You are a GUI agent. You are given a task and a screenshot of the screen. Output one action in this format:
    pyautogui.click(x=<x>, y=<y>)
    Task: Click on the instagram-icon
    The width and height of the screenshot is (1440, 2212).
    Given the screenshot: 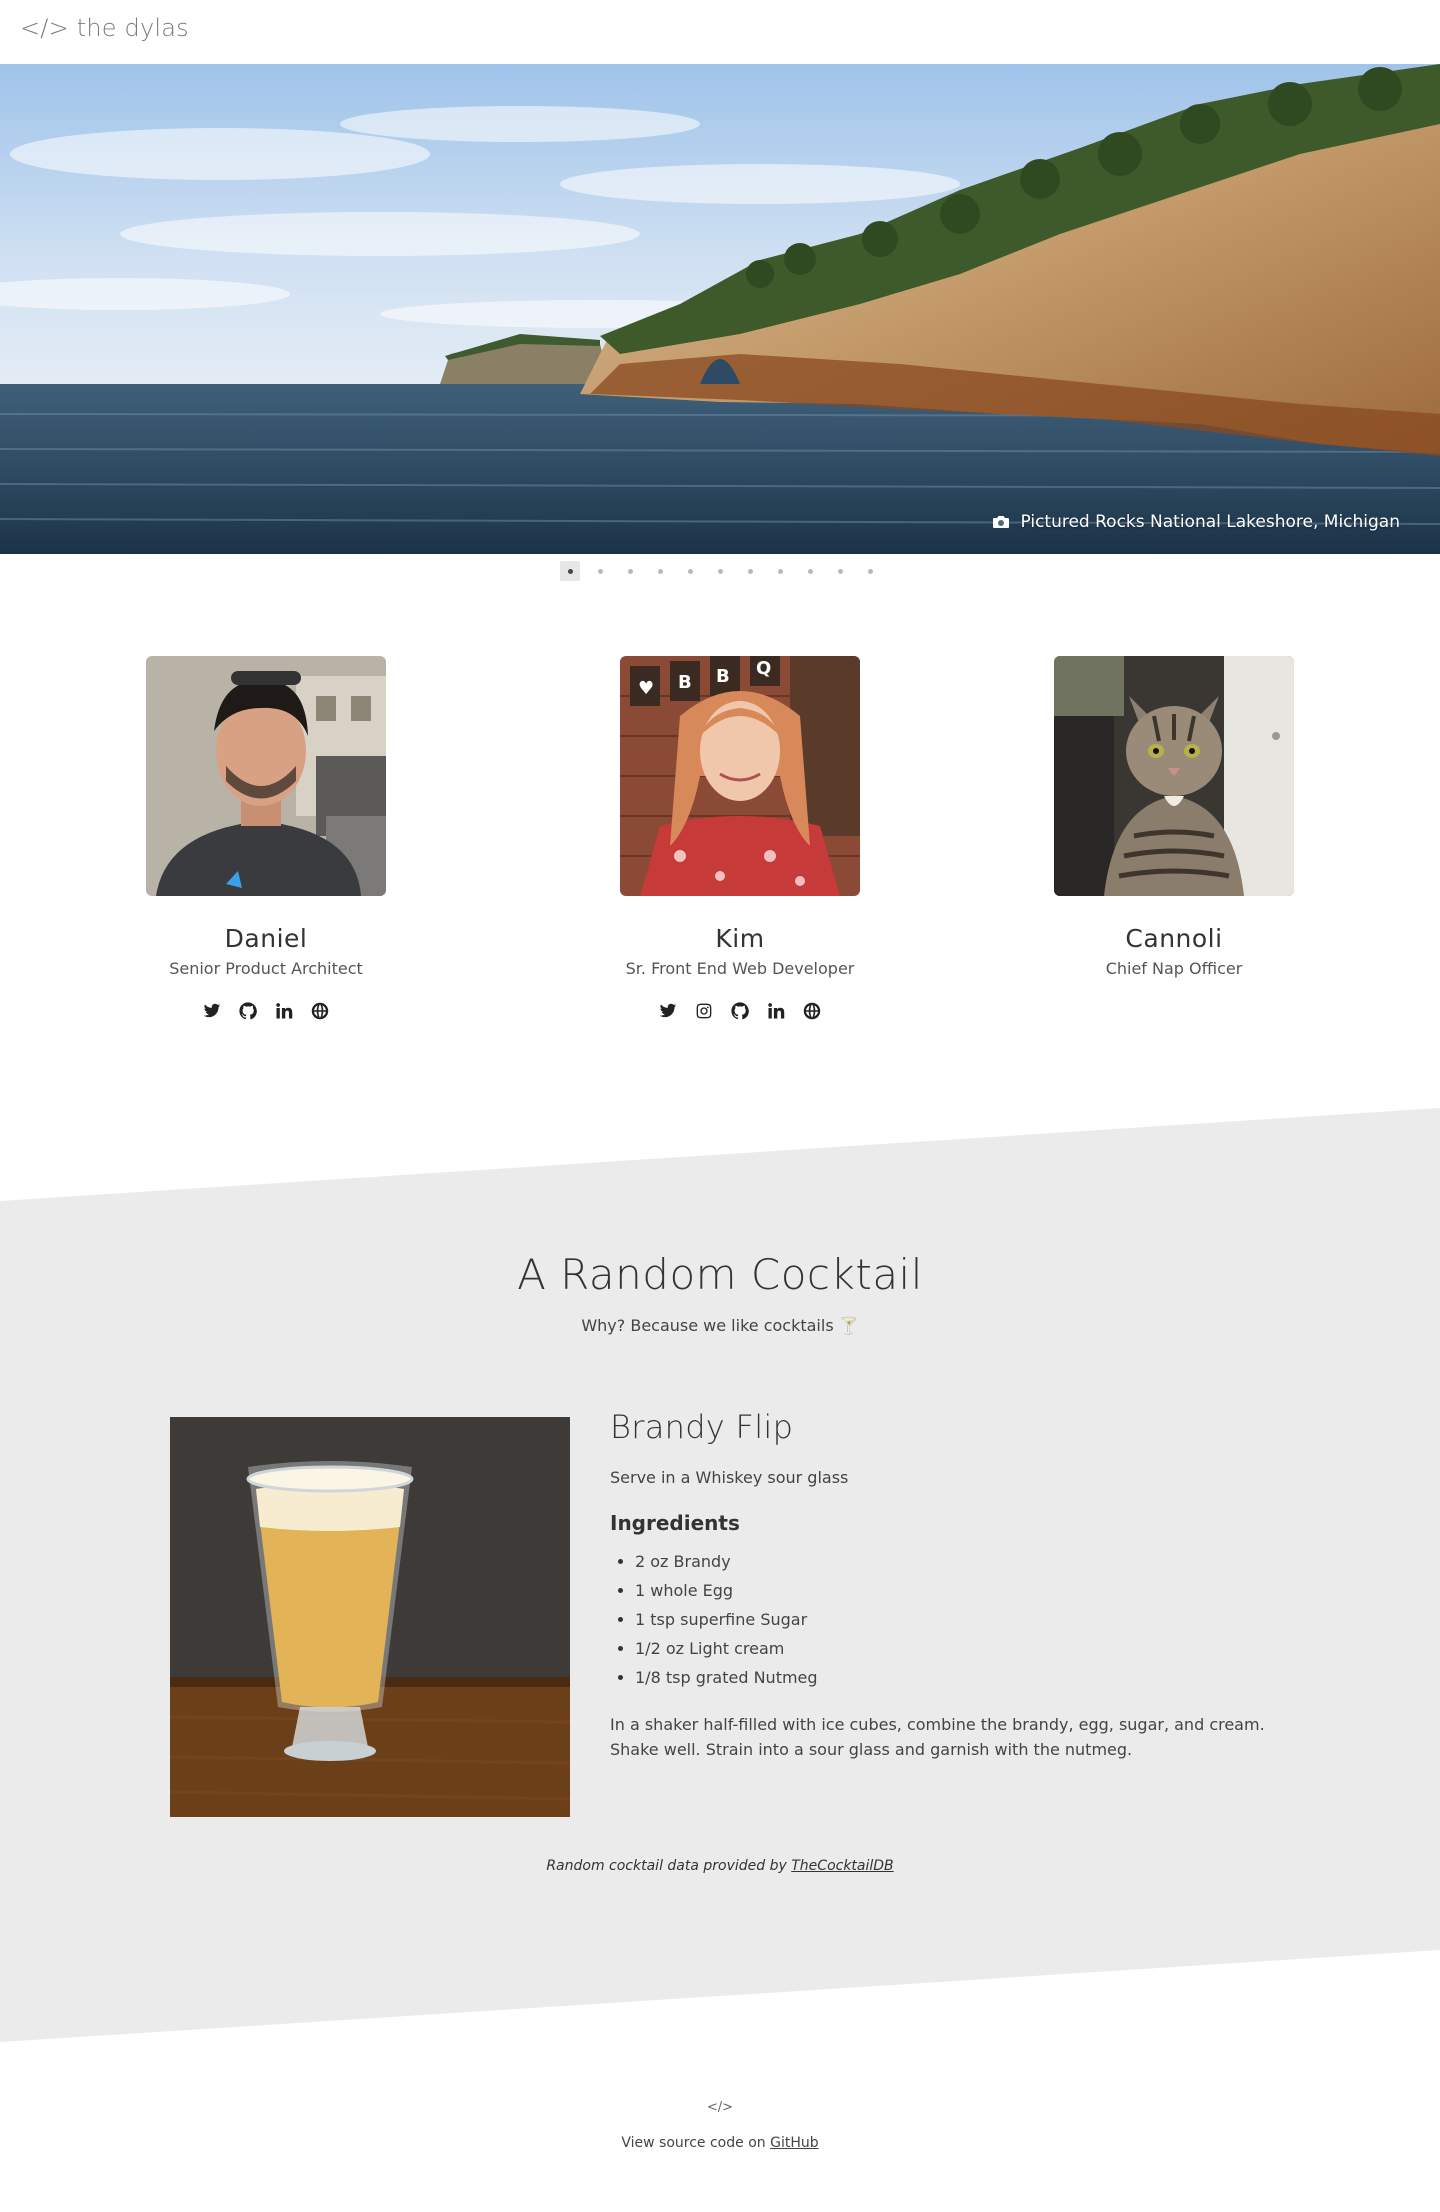 What is the action you would take?
    pyautogui.click(x=704, y=1011)
    